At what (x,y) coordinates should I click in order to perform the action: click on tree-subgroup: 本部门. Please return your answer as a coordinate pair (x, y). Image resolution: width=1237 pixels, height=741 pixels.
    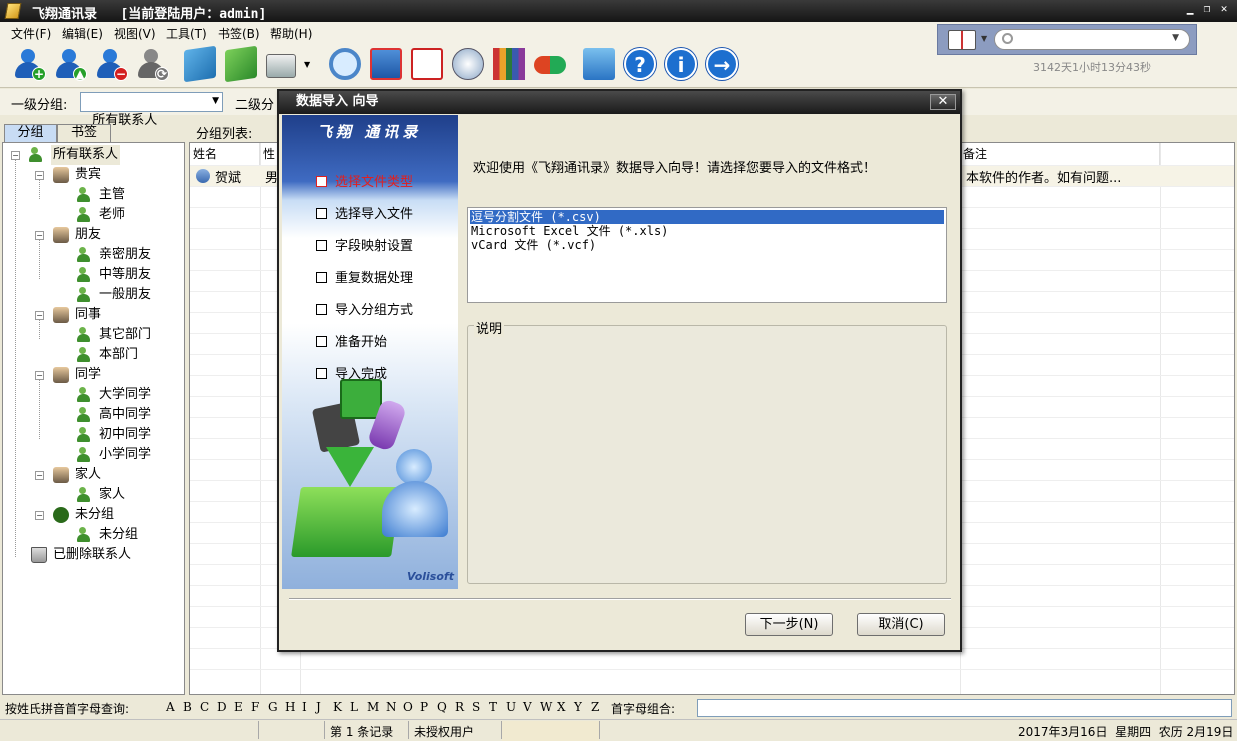
    Looking at the image, I should click on (118, 355).